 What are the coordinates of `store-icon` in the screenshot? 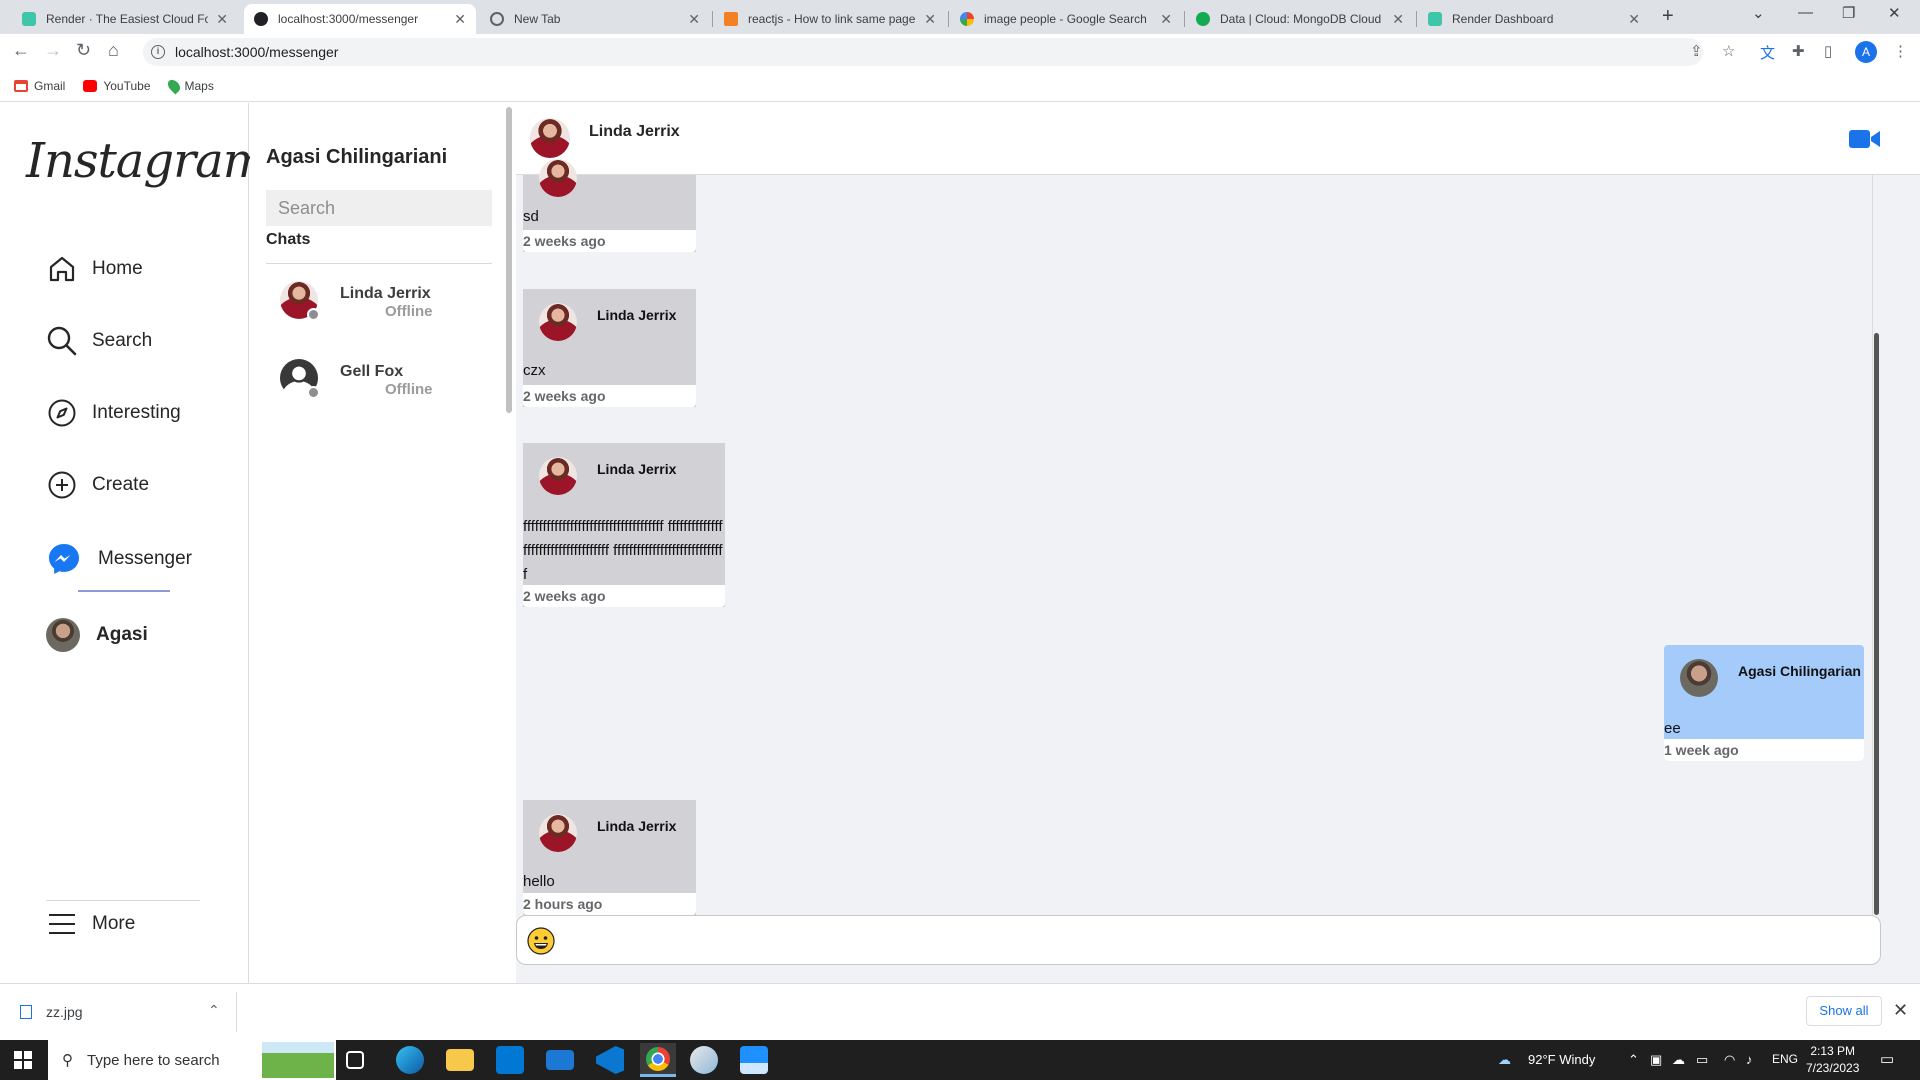 It's located at (510, 1060).